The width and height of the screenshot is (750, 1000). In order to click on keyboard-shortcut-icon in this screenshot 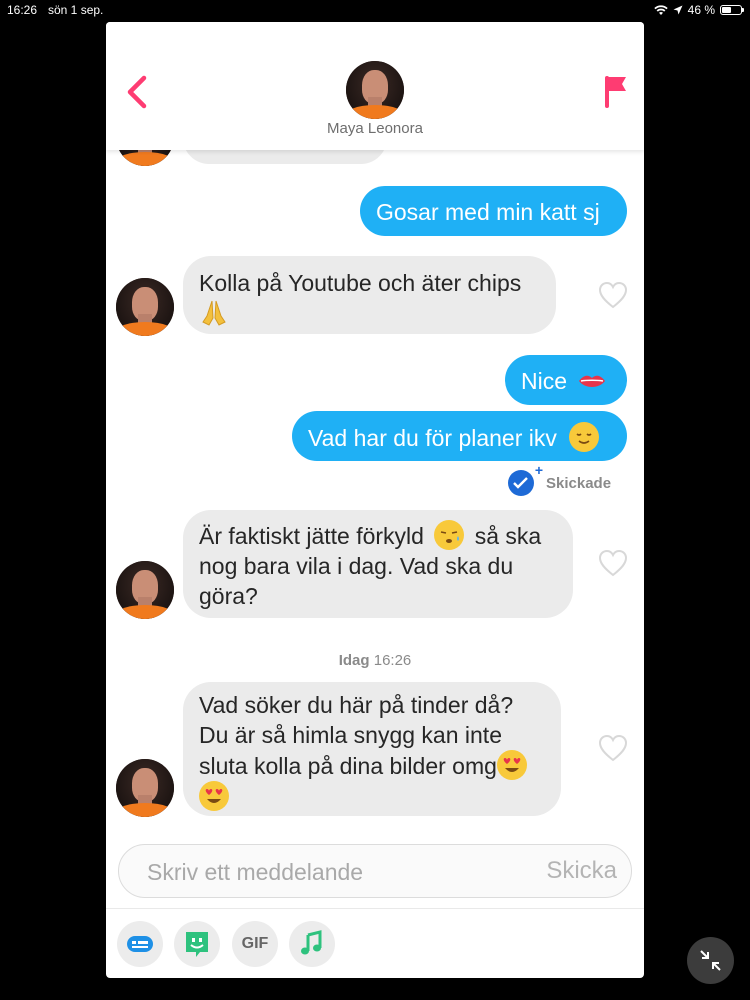, I will do `click(140, 944)`.